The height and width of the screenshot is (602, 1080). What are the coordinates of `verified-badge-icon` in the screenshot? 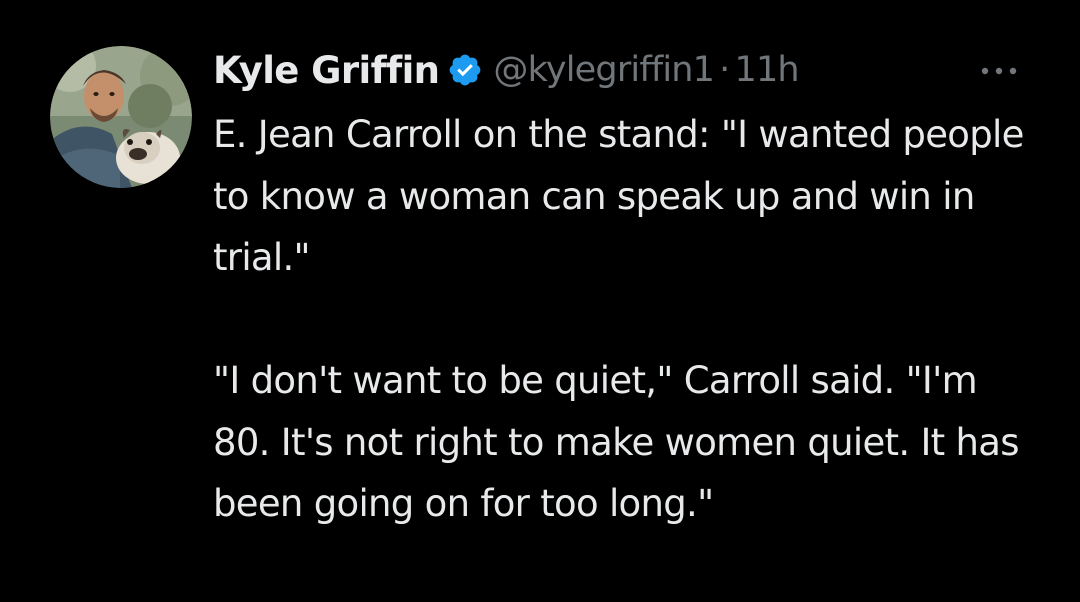 It's located at (465, 70).